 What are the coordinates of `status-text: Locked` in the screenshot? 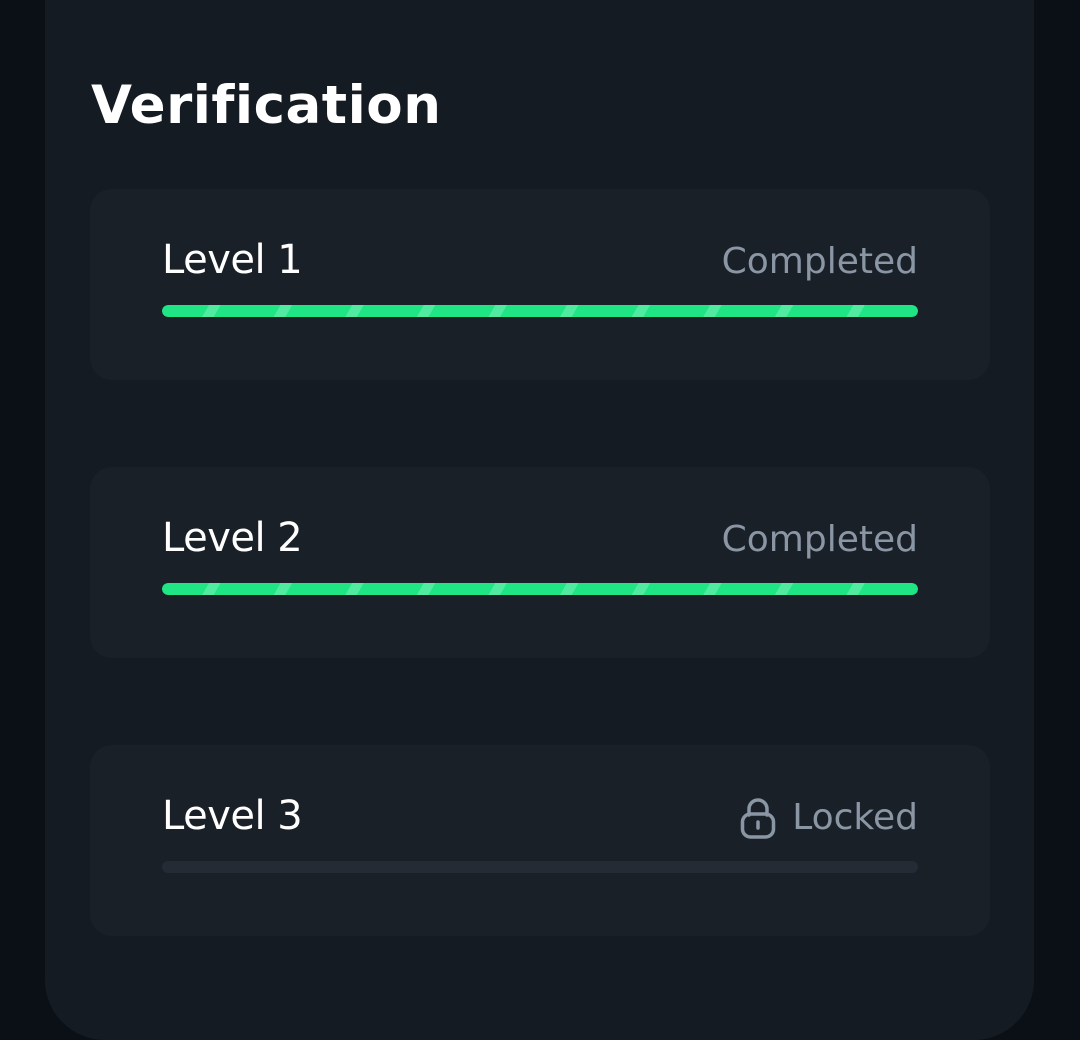 It's located at (829, 818).